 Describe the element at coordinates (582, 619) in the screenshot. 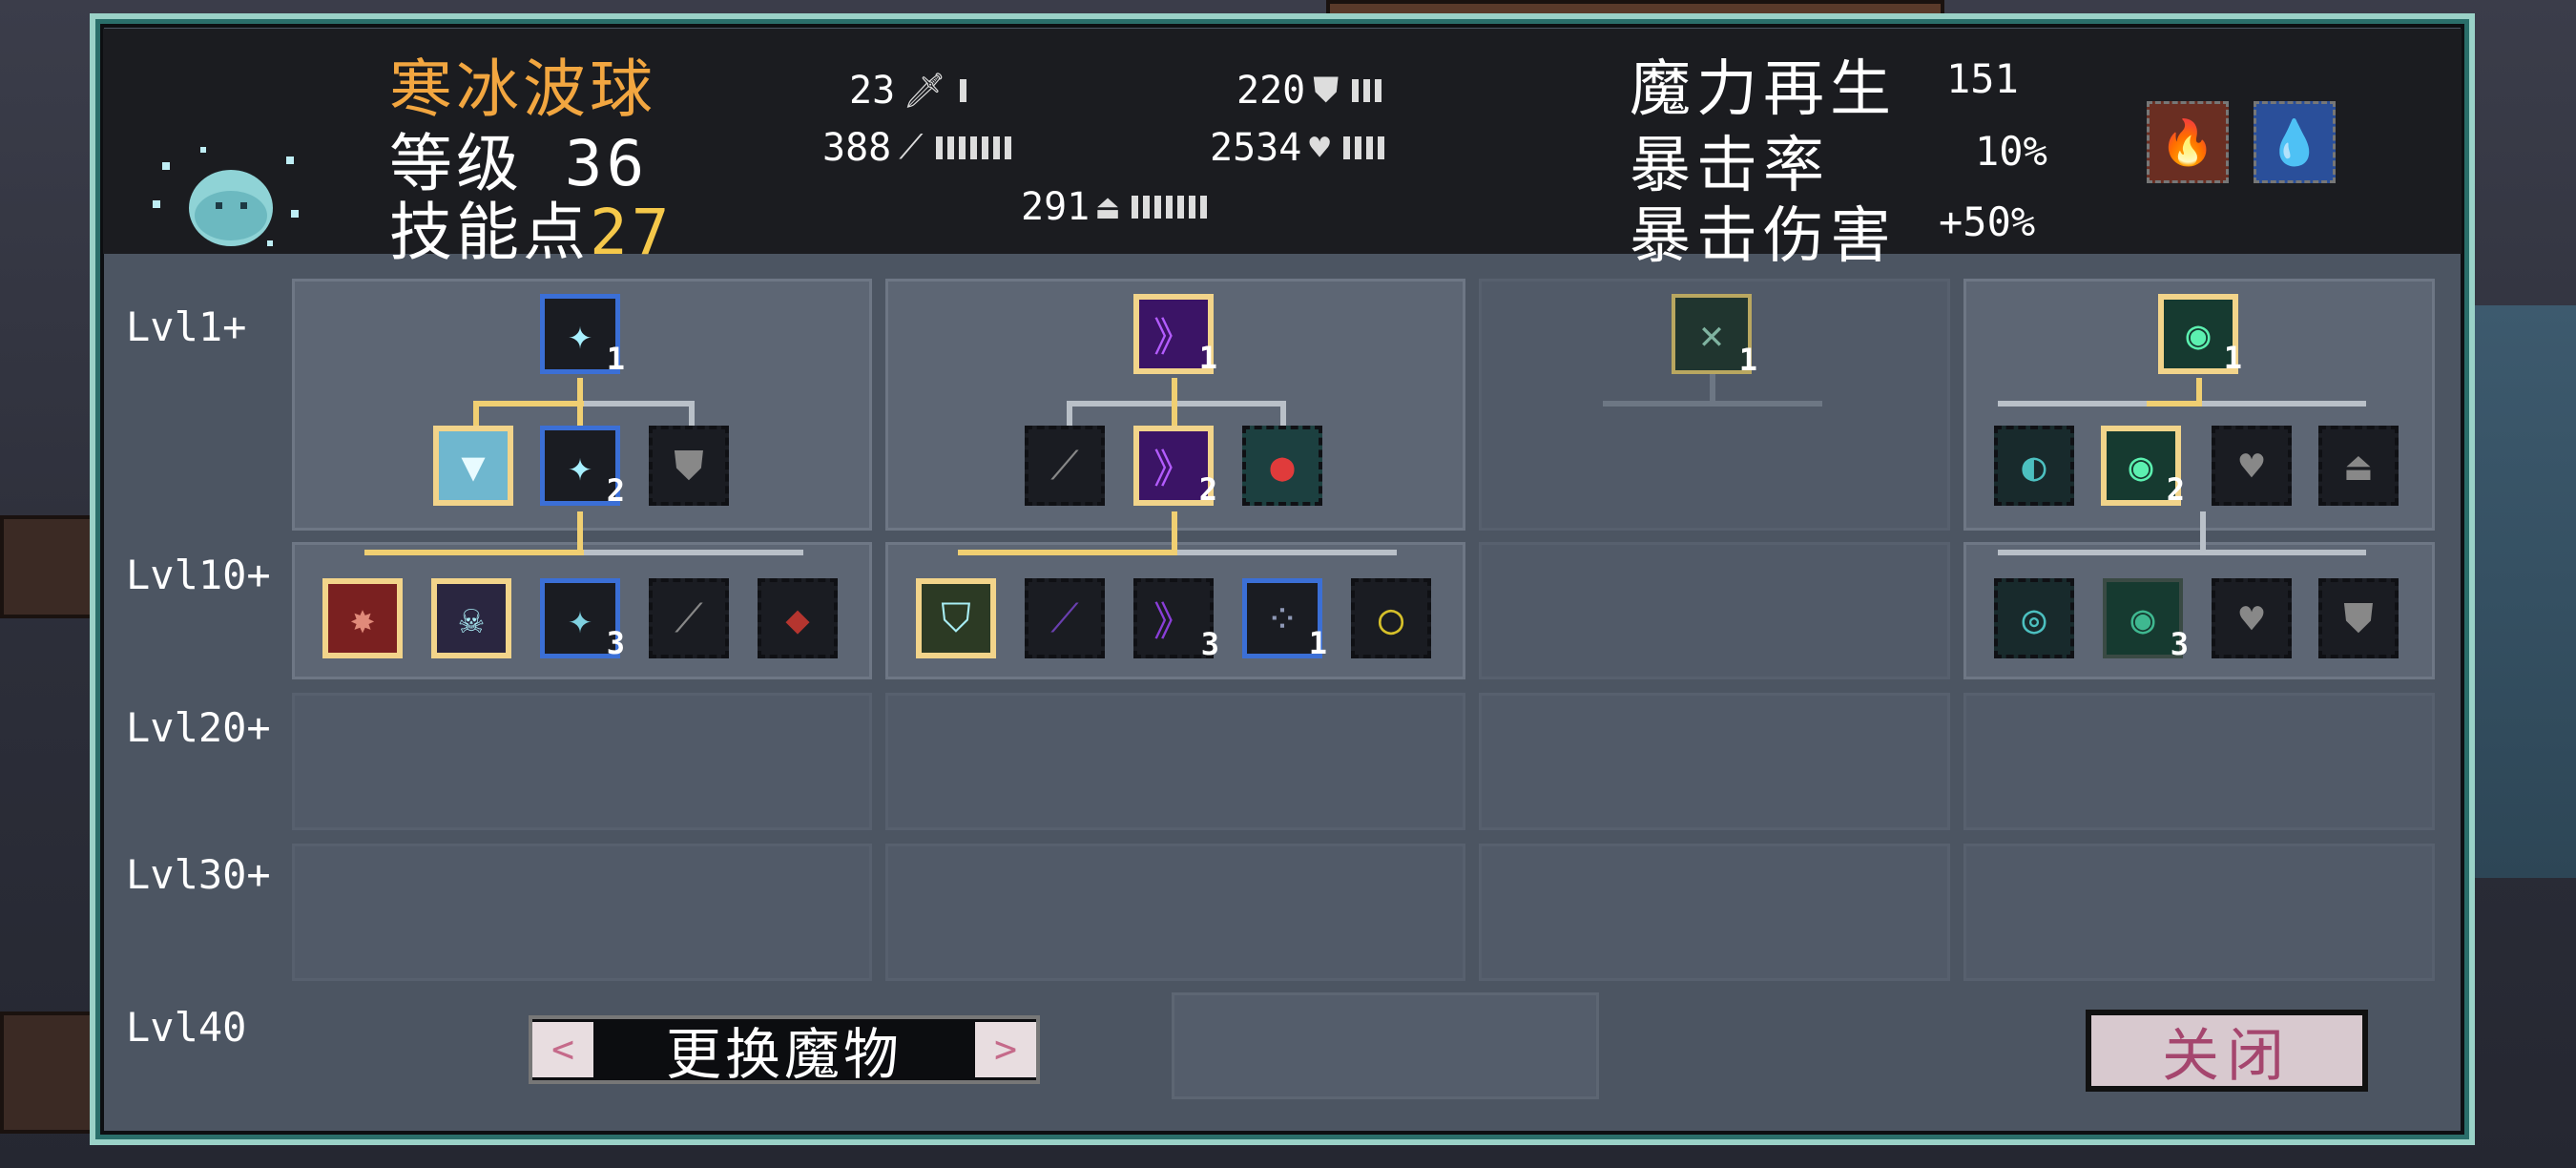

I see `ice-orb-advanced-skill: ✦ 3` at that location.